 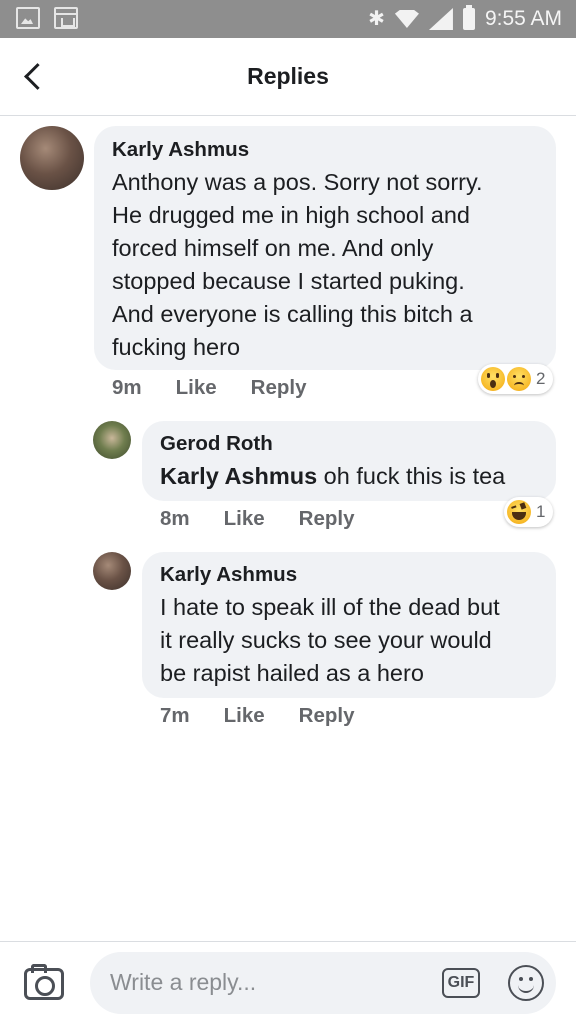 I want to click on camera-icon, so click(x=44, y=982).